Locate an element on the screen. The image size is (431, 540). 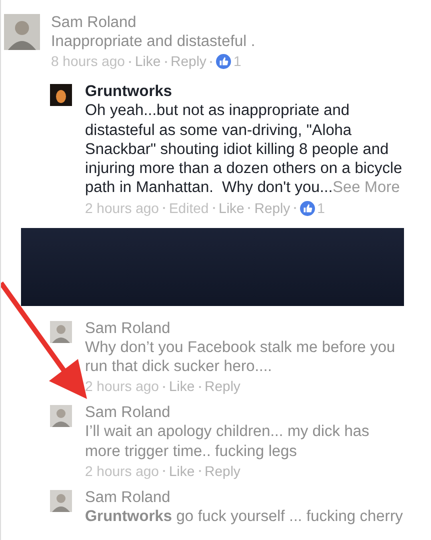
comment-text: Gruntworks go fuck yourself ... fucking cherry is located at coordinates (244, 516).